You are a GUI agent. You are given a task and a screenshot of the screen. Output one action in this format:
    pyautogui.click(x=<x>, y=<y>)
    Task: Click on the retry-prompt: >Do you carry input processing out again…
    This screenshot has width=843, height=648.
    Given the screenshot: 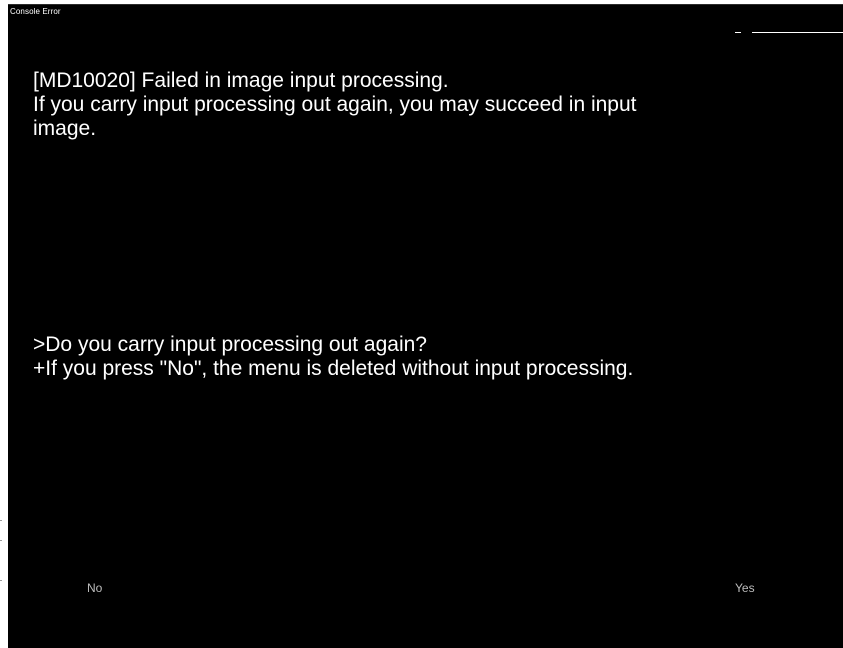 What is the action you would take?
    pyautogui.click(x=428, y=357)
    